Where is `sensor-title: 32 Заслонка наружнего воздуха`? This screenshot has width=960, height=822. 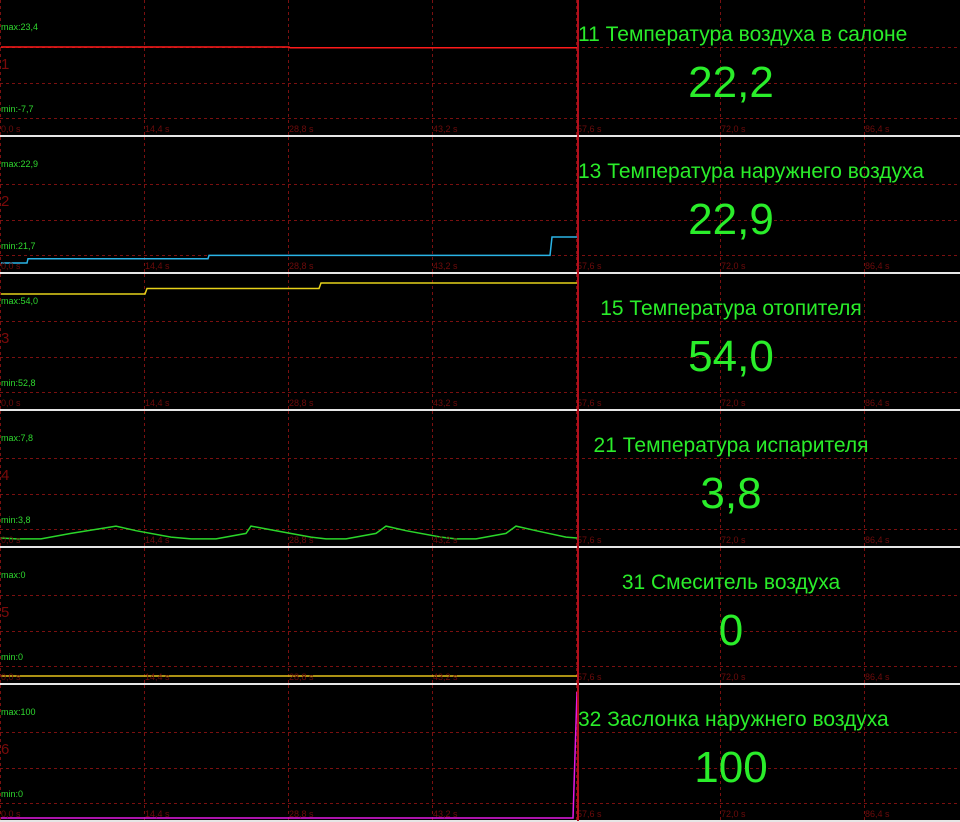
sensor-title: 32 Заслонка наружнего воздуха is located at coordinates (733, 719).